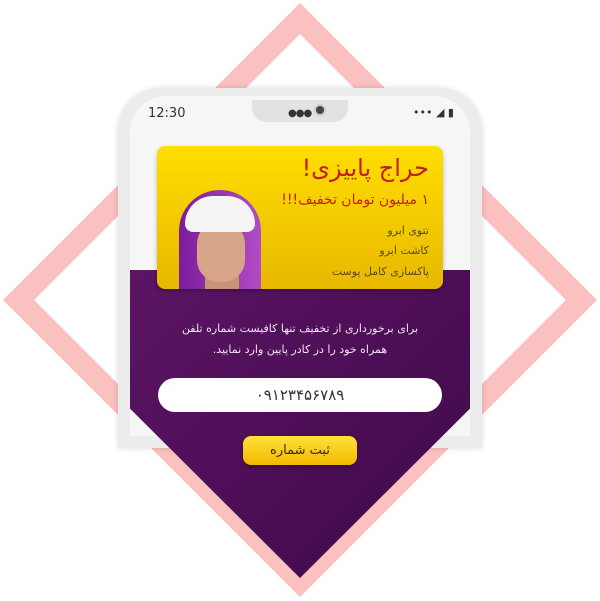  I want to click on phone-number-input, so click(300, 395).